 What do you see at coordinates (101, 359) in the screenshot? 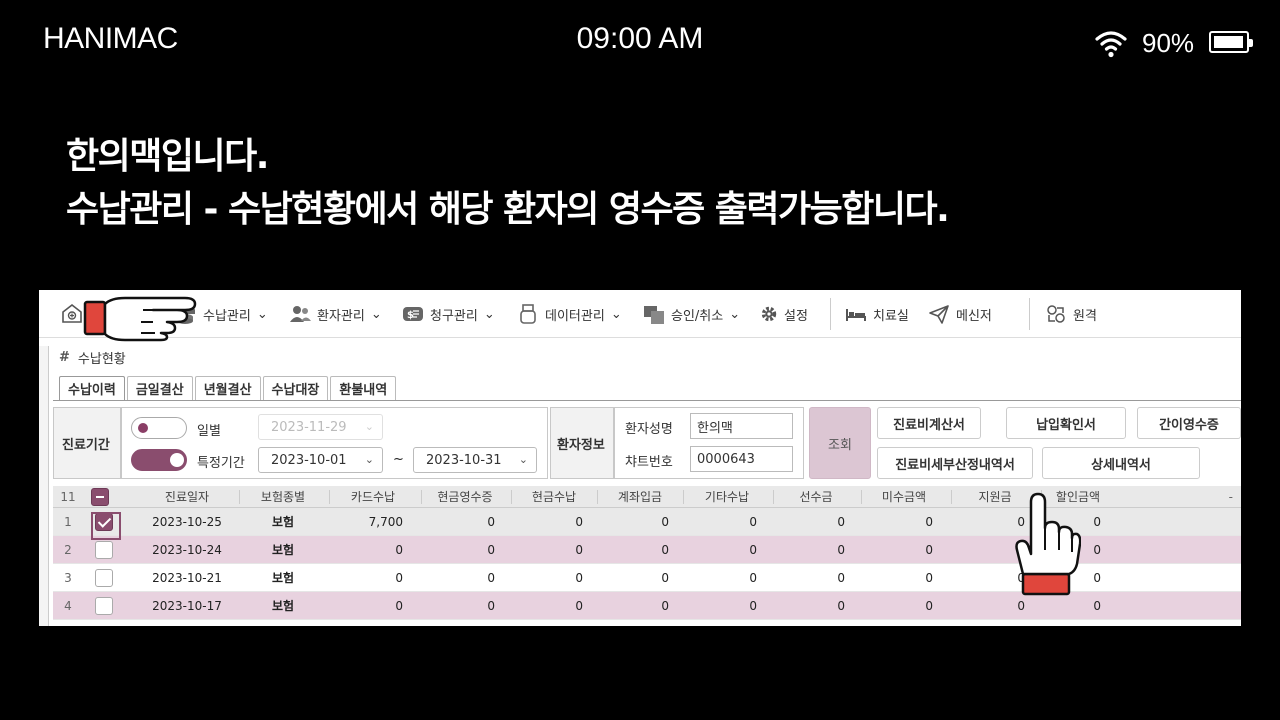
I see `window-title-text: 수납현황` at bounding box center [101, 359].